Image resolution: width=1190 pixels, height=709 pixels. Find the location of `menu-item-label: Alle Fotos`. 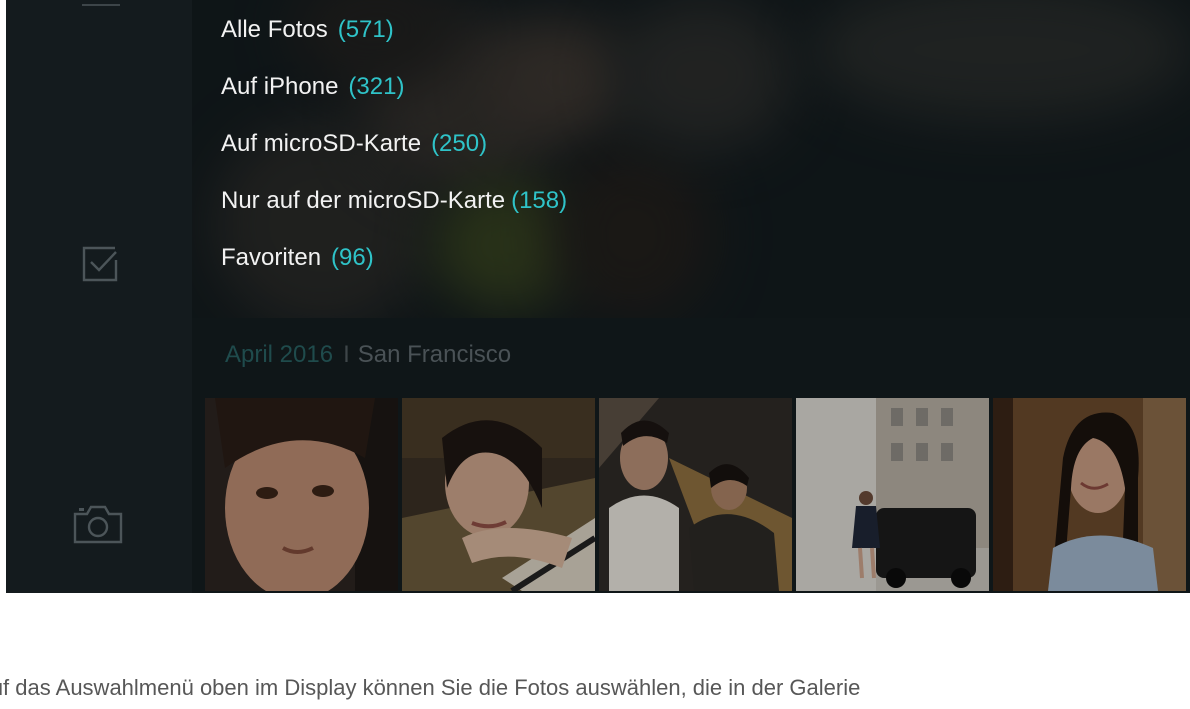

menu-item-label: Alle Fotos is located at coordinates (274, 29).